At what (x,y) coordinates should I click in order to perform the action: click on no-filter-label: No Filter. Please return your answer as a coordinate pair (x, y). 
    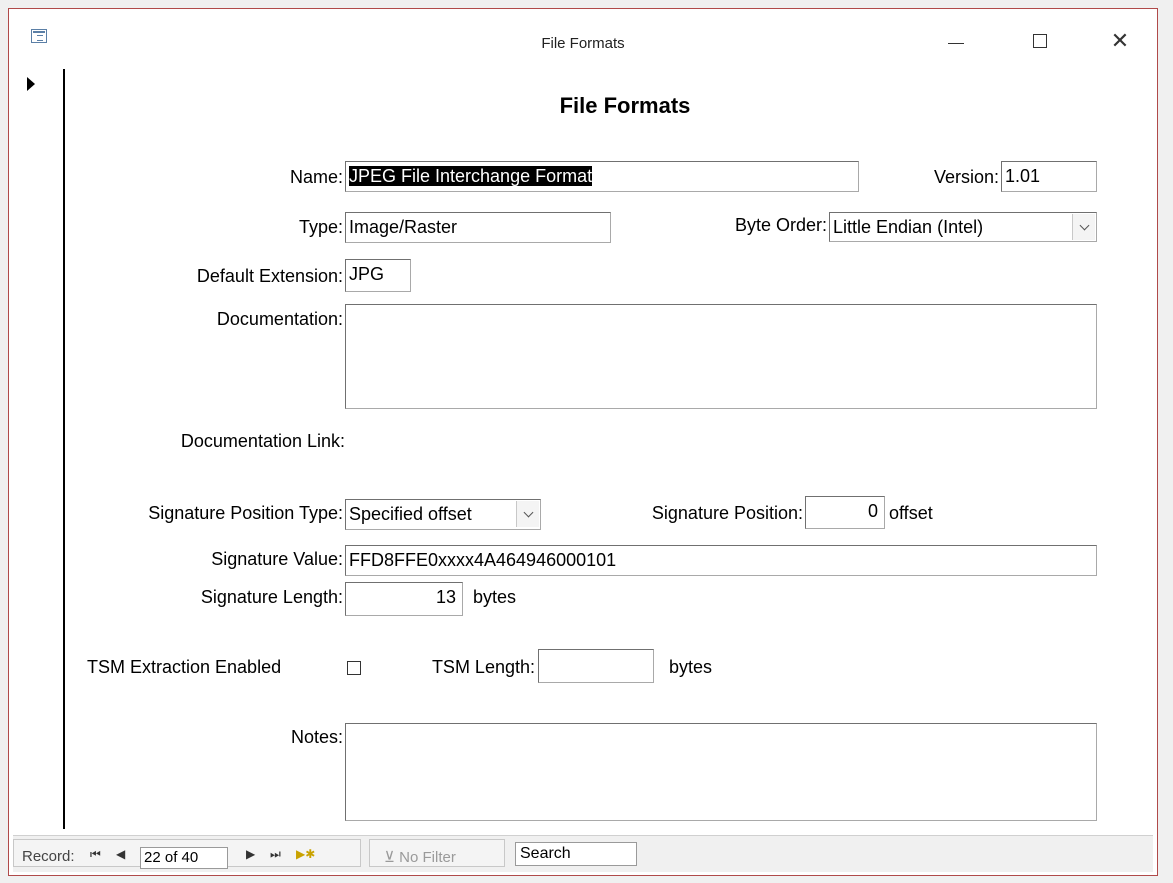
    Looking at the image, I should click on (427, 857).